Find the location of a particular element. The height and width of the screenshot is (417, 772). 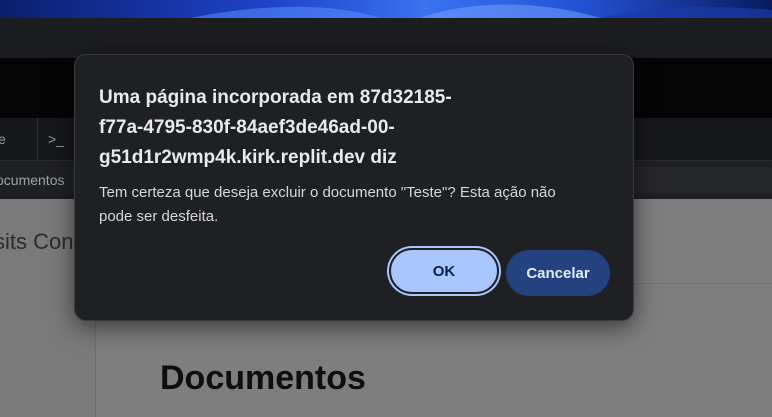

path-breadcrumb: ocumentos is located at coordinates (32, 180).